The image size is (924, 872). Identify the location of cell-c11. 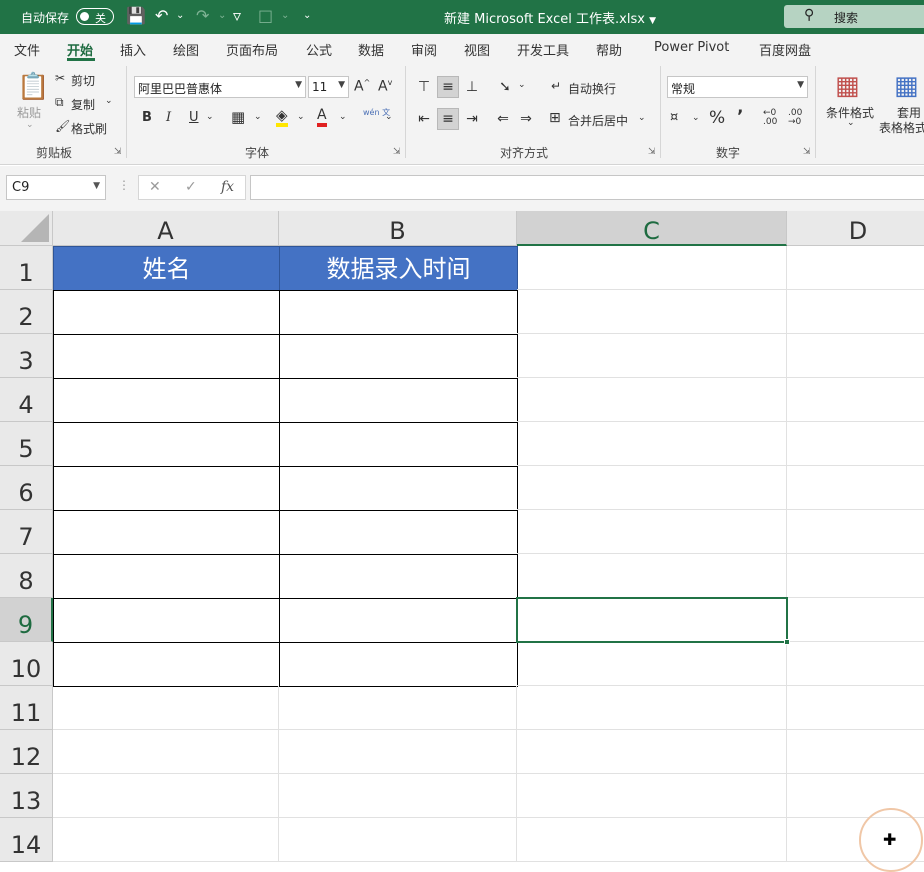
(652, 708).